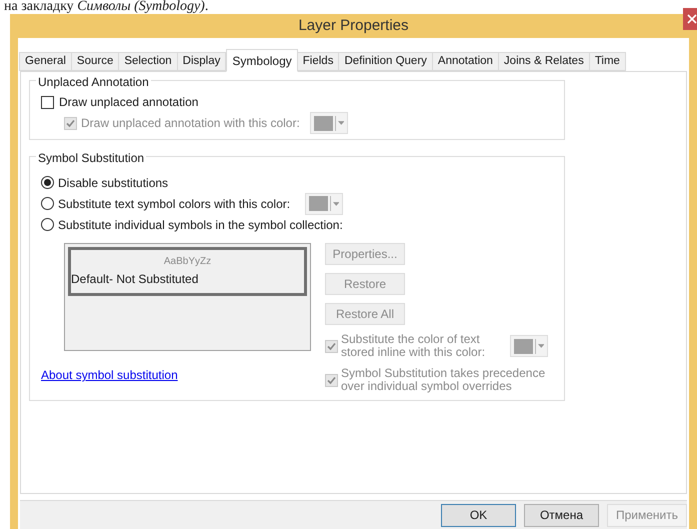 This screenshot has width=697, height=529. Describe the element at coordinates (200, 225) in the screenshot. I see `radio-label: Substitute individual symbols in the symbol collection:` at that location.